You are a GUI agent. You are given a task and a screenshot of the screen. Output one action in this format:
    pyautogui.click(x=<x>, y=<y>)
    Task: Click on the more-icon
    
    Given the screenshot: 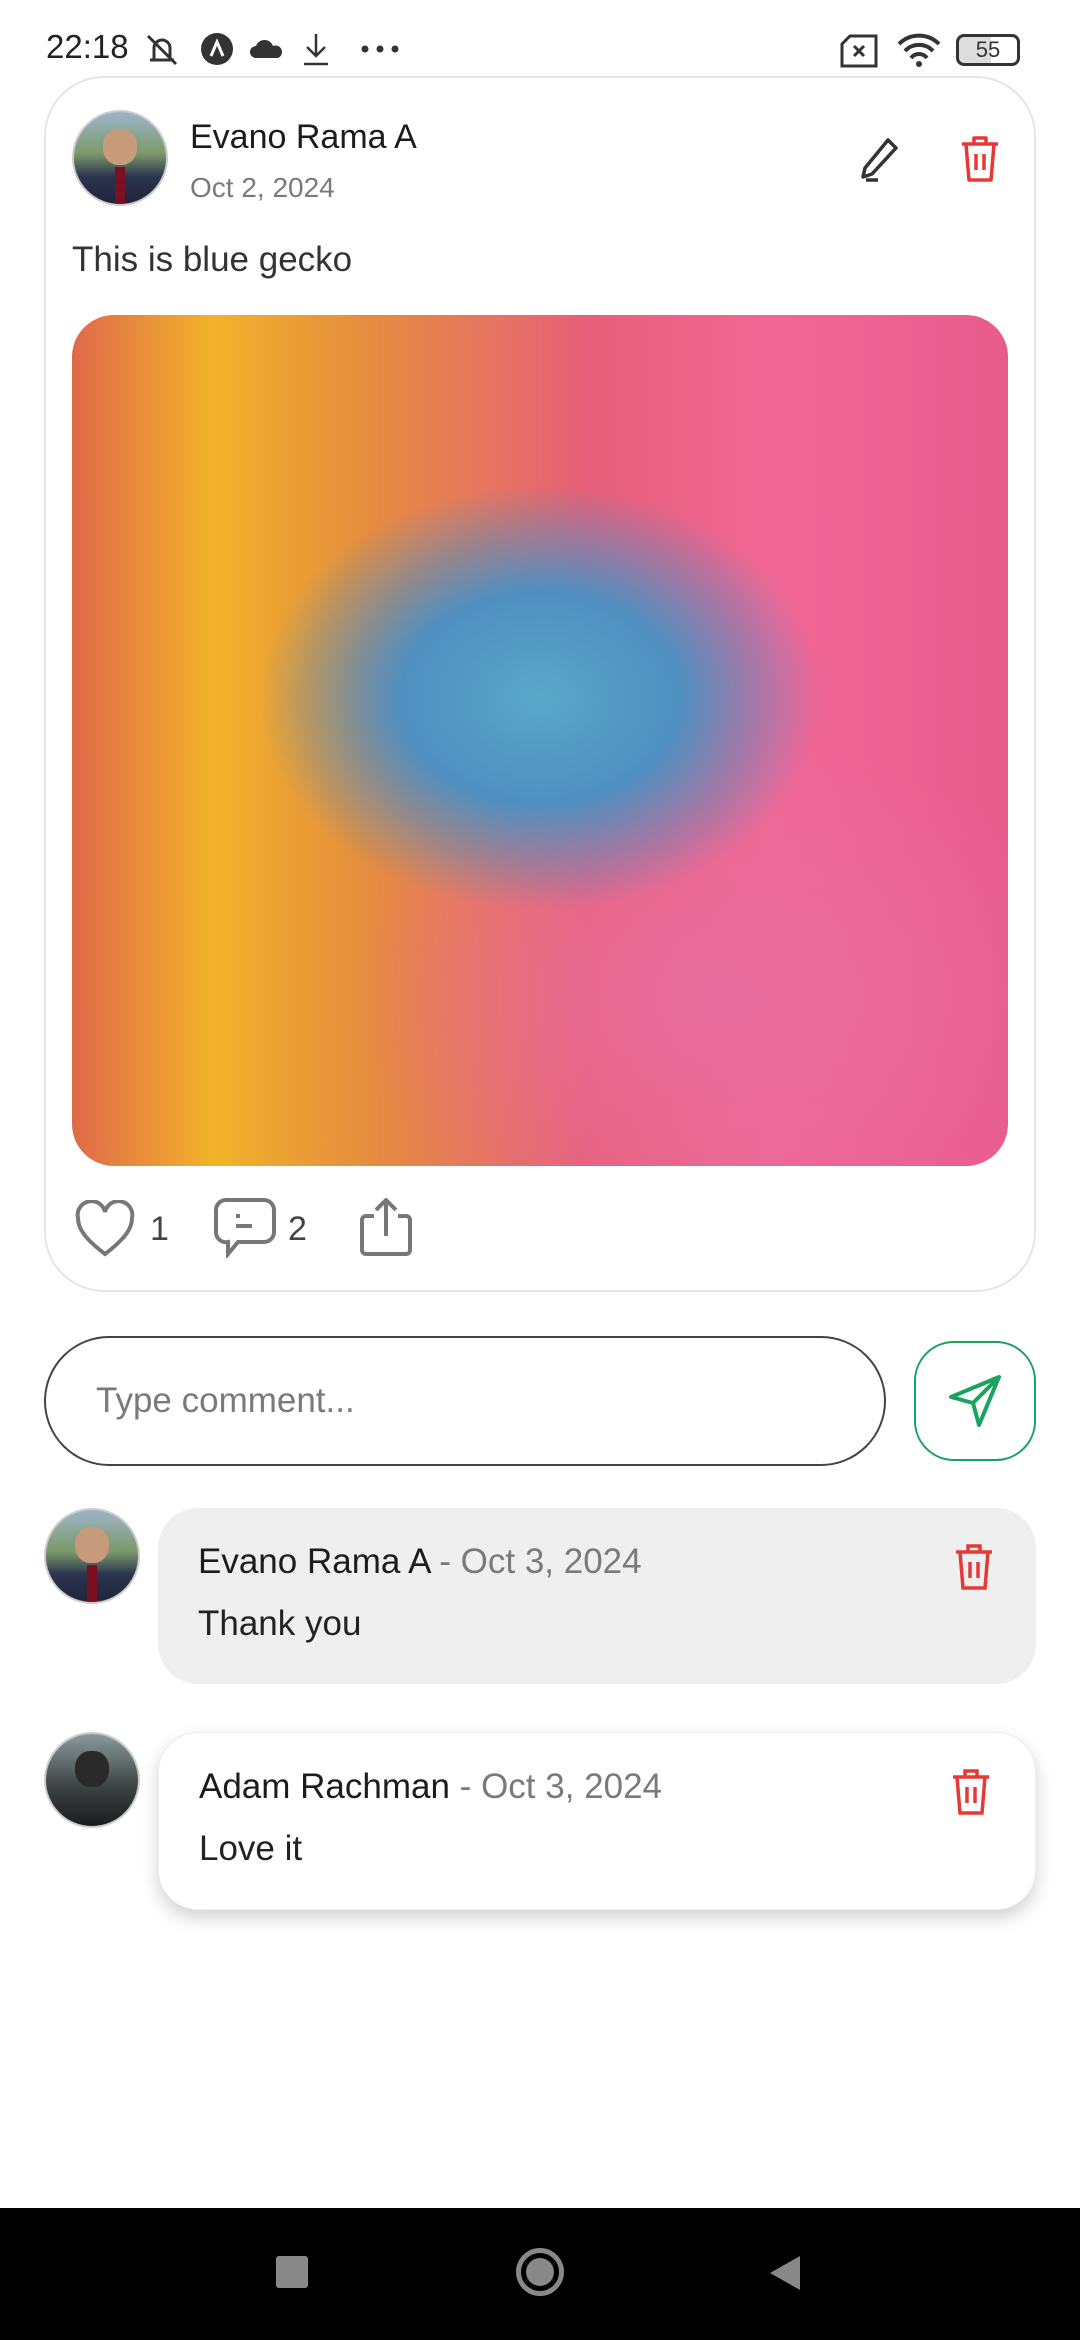 What is the action you would take?
    pyautogui.click(x=380, y=49)
    